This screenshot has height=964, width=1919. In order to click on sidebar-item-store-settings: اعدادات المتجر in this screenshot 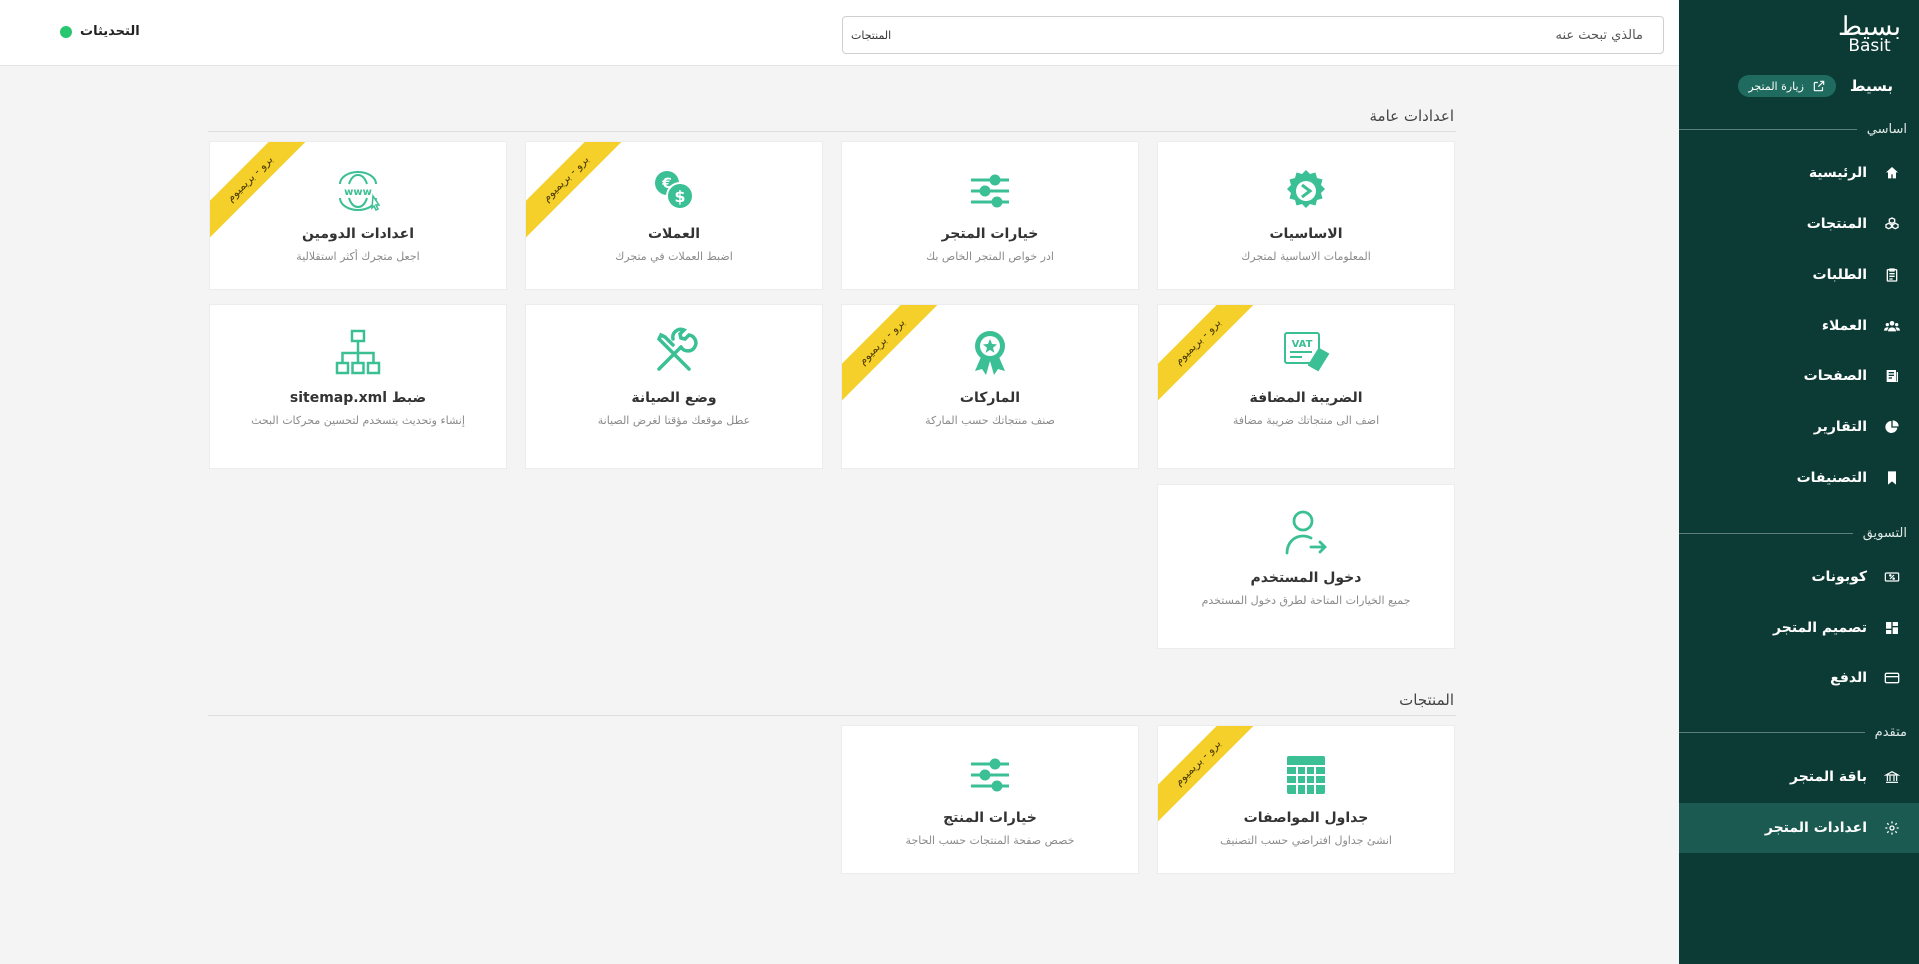, I will do `click(1799, 828)`.